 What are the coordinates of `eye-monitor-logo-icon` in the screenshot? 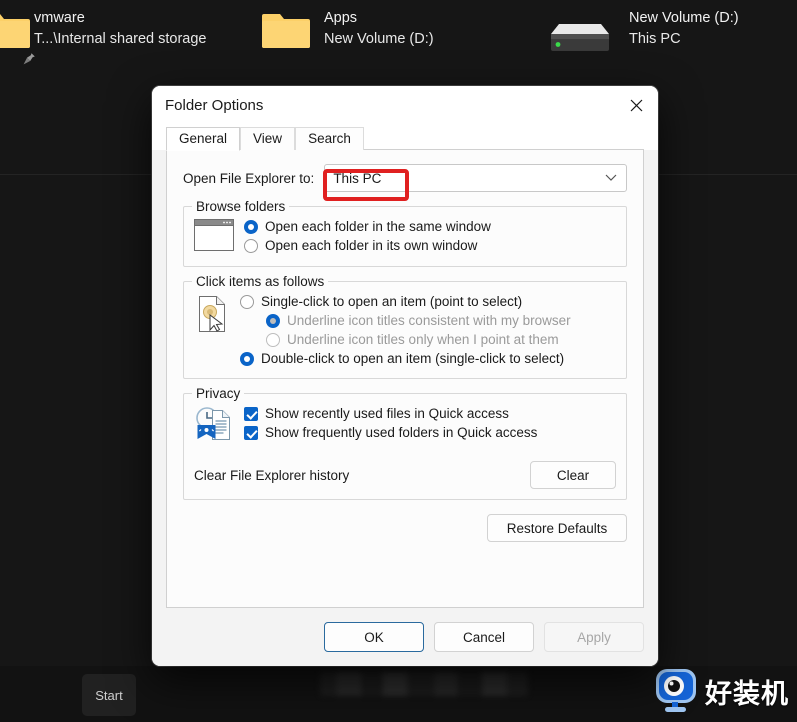 It's located at (676, 690).